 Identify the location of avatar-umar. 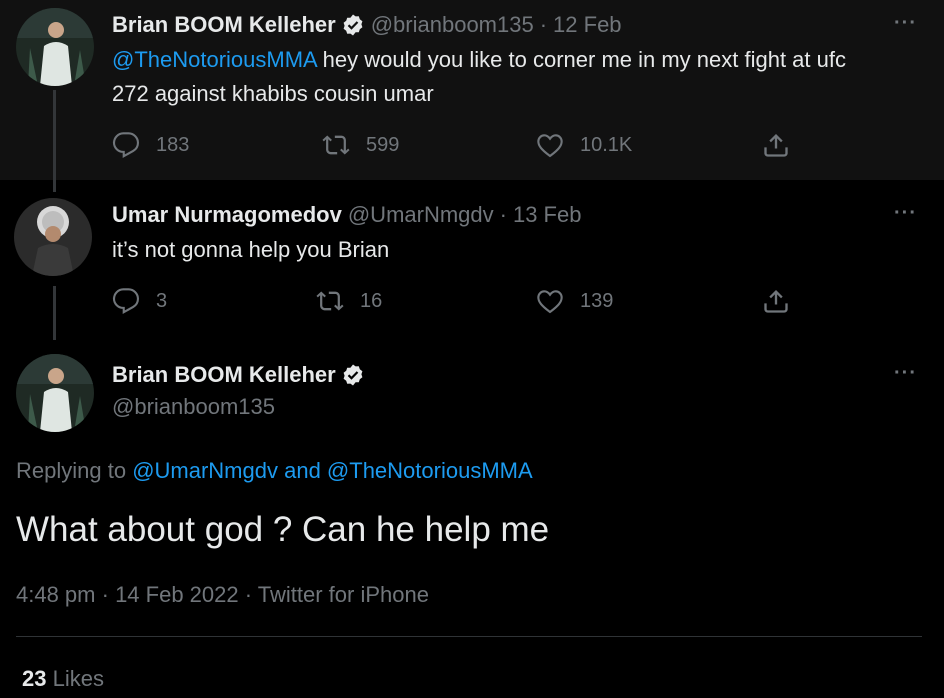
(53, 237).